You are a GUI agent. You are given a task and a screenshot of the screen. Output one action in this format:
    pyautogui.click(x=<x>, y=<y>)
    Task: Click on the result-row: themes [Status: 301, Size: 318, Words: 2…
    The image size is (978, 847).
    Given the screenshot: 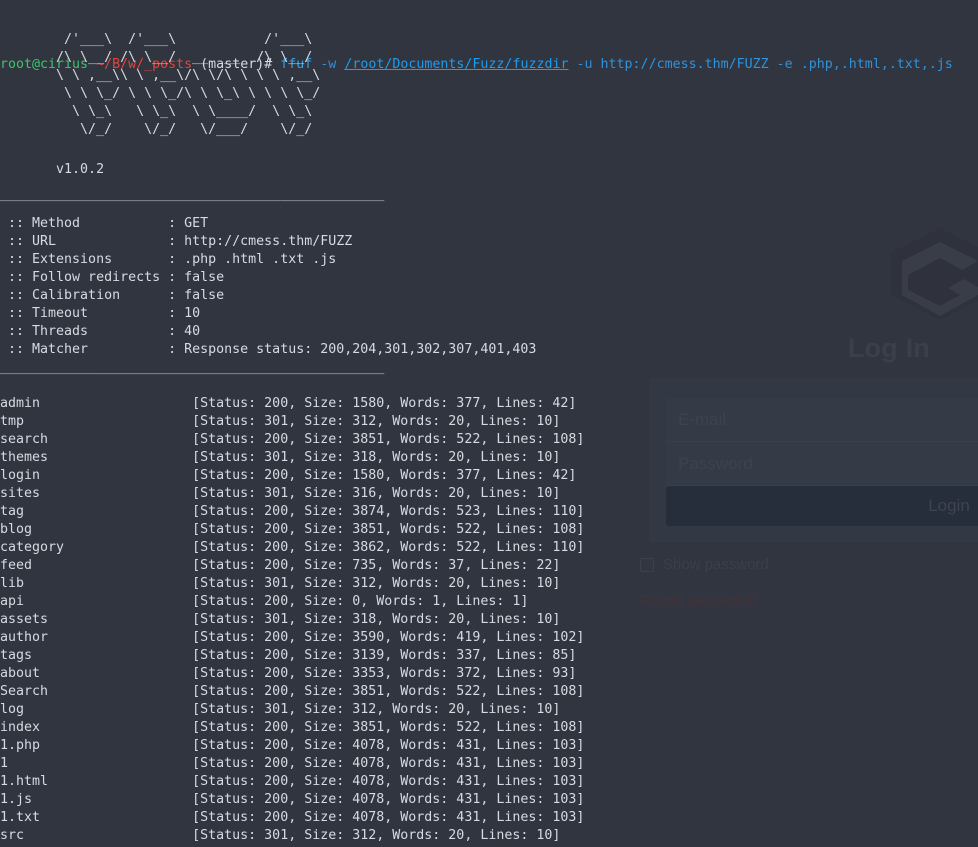 What is the action you would take?
    pyautogui.click(x=280, y=457)
    